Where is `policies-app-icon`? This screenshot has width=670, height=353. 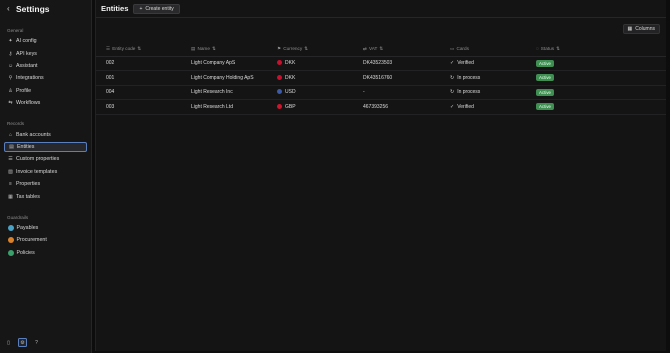 policies-app-icon is located at coordinates (11, 252).